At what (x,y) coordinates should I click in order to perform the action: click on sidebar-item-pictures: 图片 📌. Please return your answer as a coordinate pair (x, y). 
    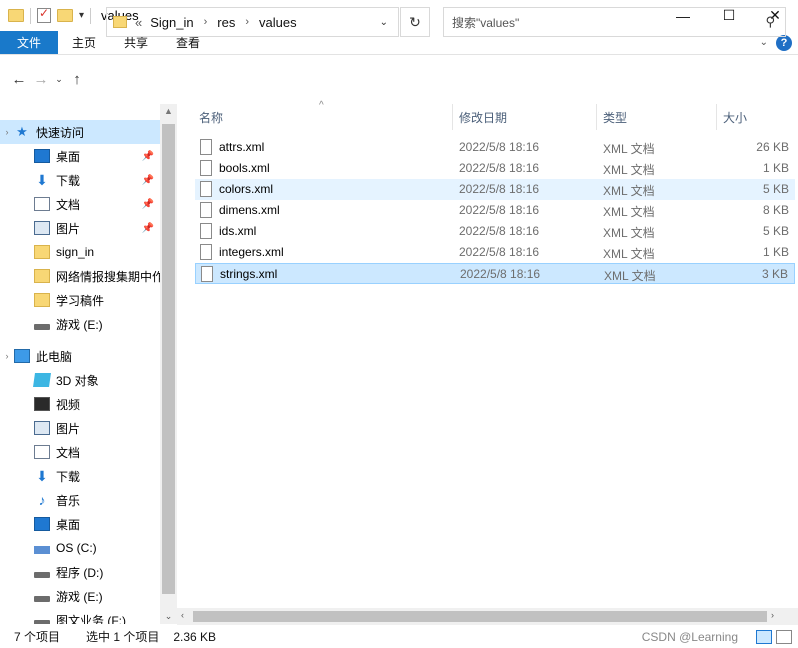
    Looking at the image, I should click on (80, 228).